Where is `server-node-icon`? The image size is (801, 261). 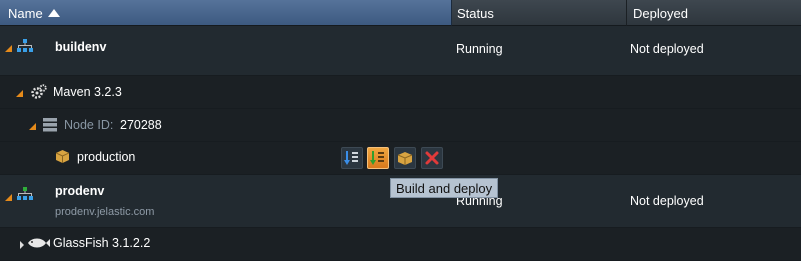 server-node-icon is located at coordinates (50, 125).